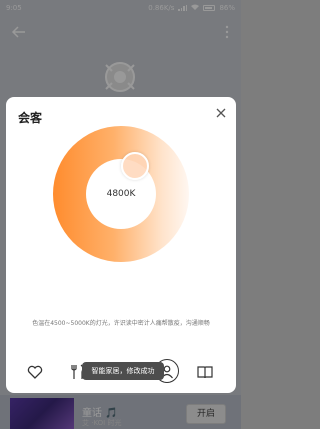 This screenshot has height=429, width=320. Describe the element at coordinates (135, 166) in the screenshot. I see `color-temperature-handle` at that location.